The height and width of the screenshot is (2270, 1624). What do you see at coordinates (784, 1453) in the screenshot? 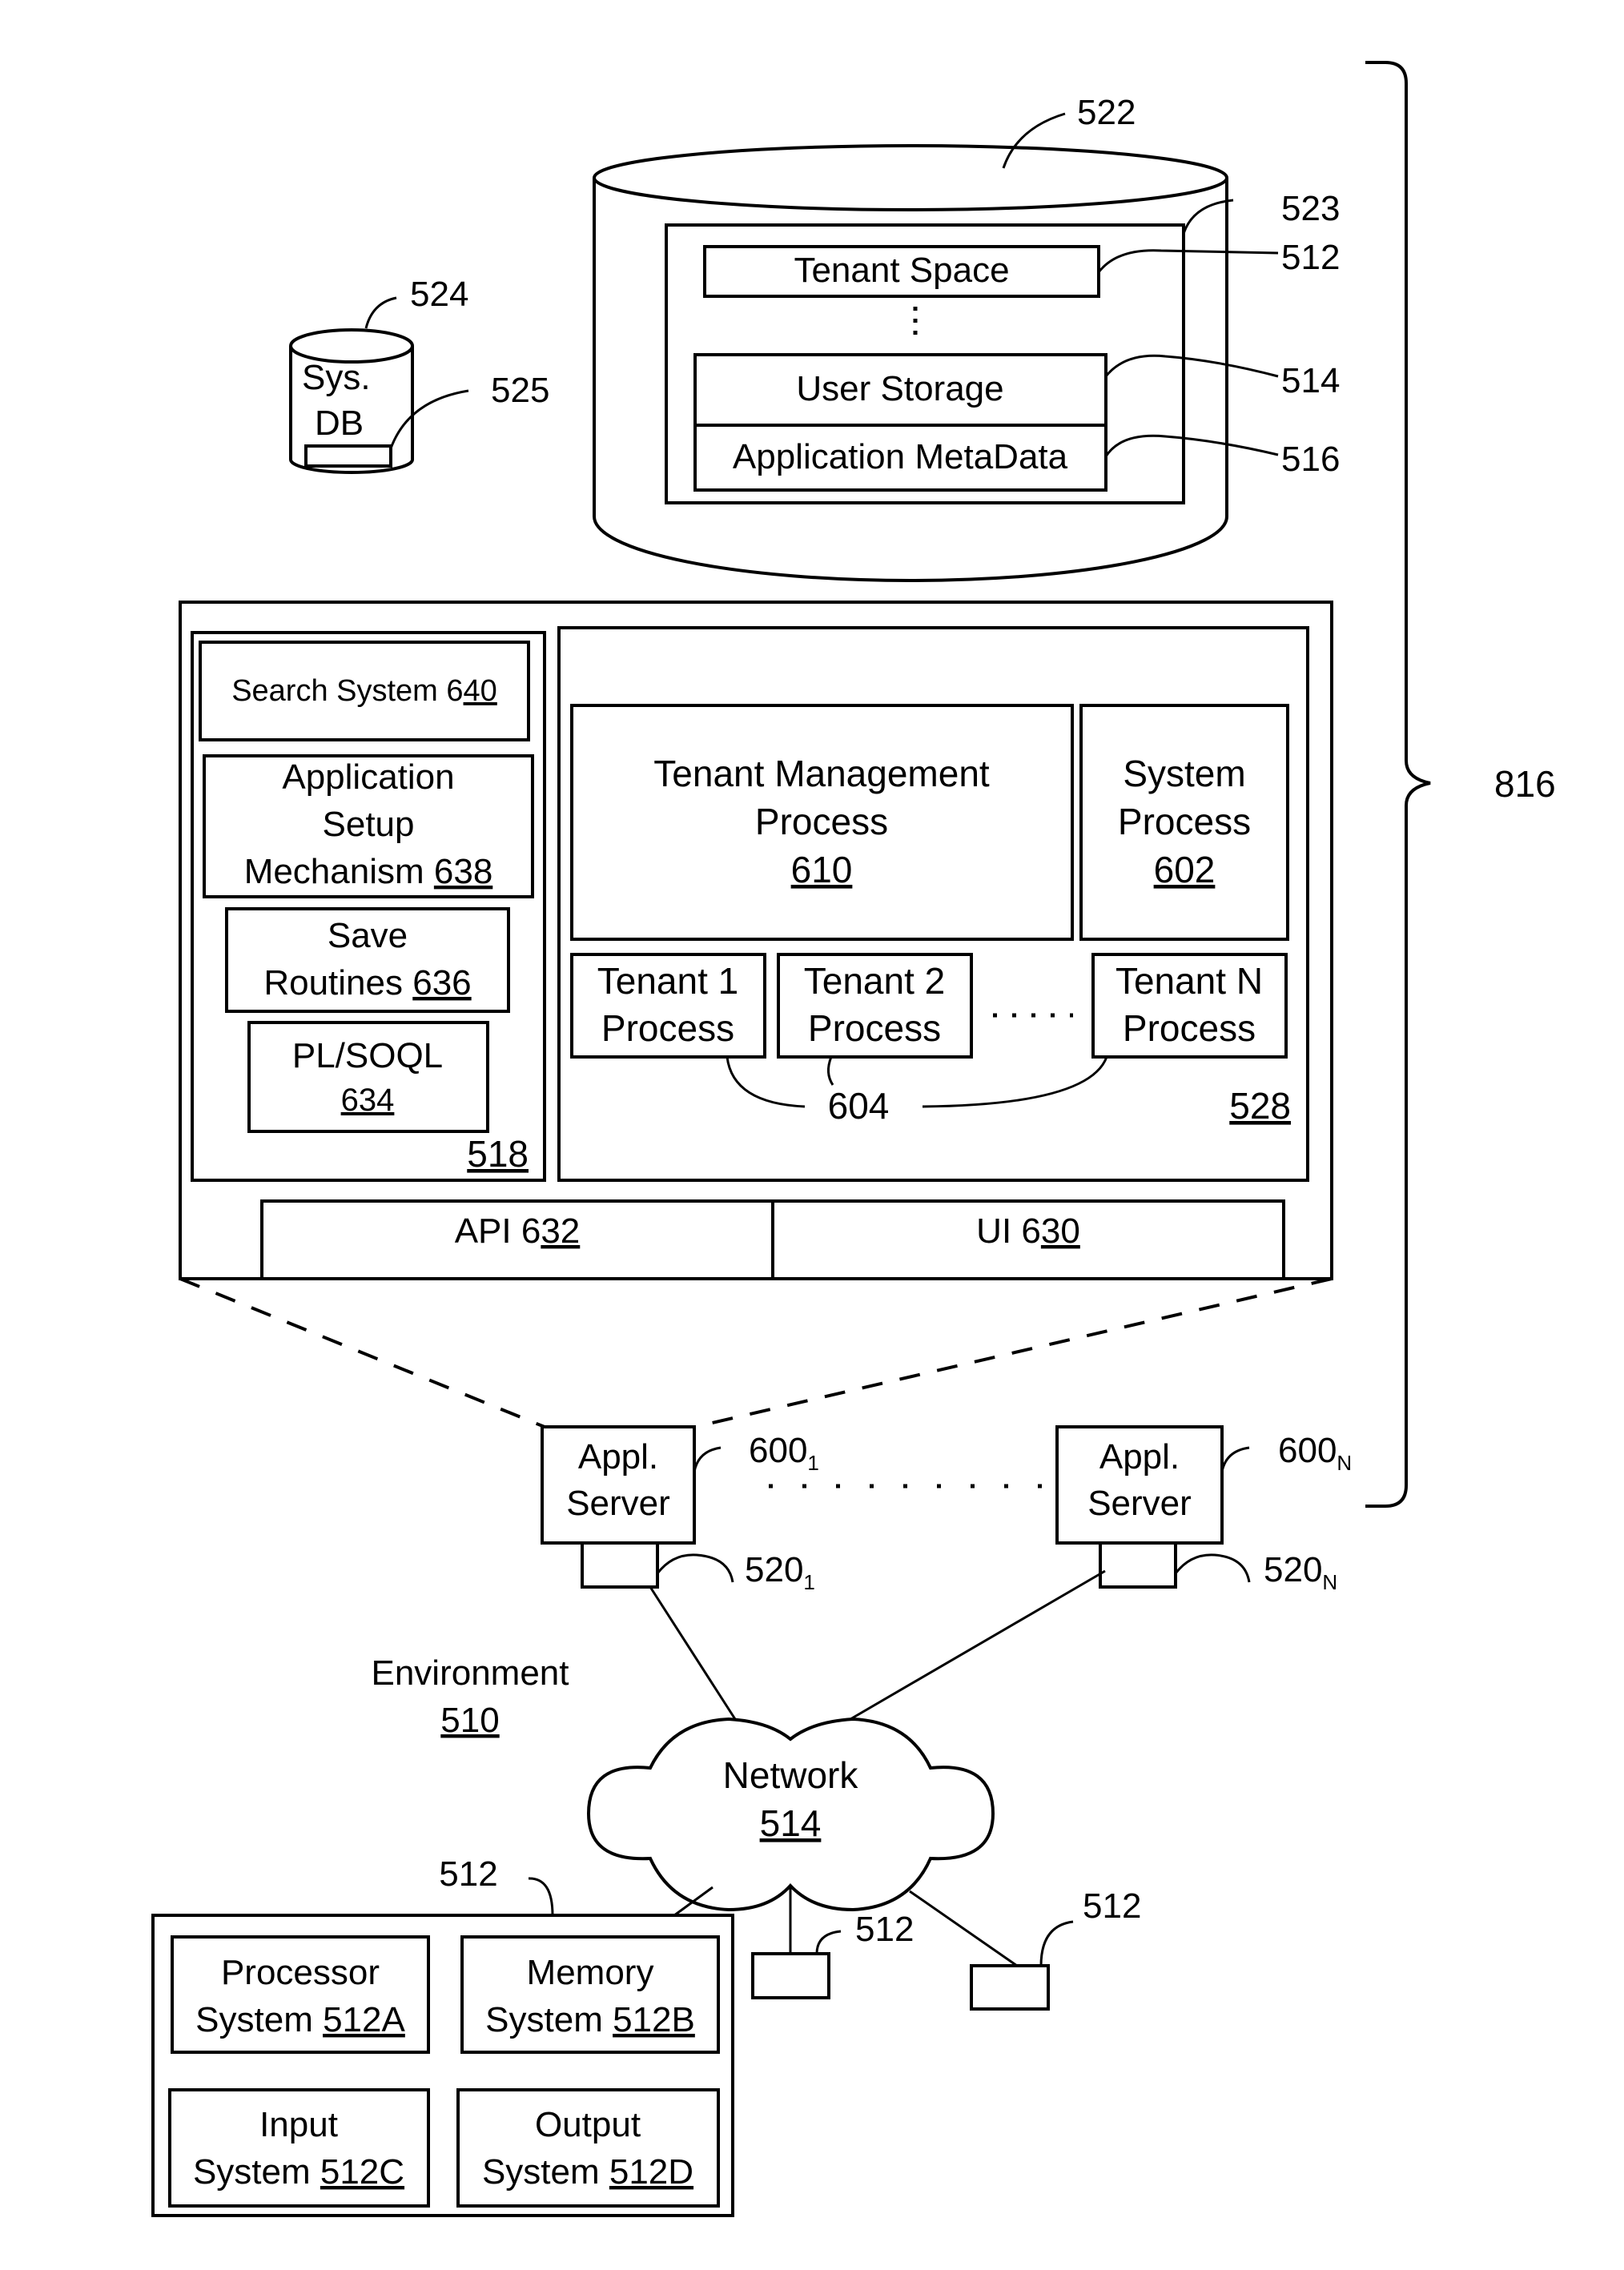
I see `app-server-1-ref: 6001` at bounding box center [784, 1453].